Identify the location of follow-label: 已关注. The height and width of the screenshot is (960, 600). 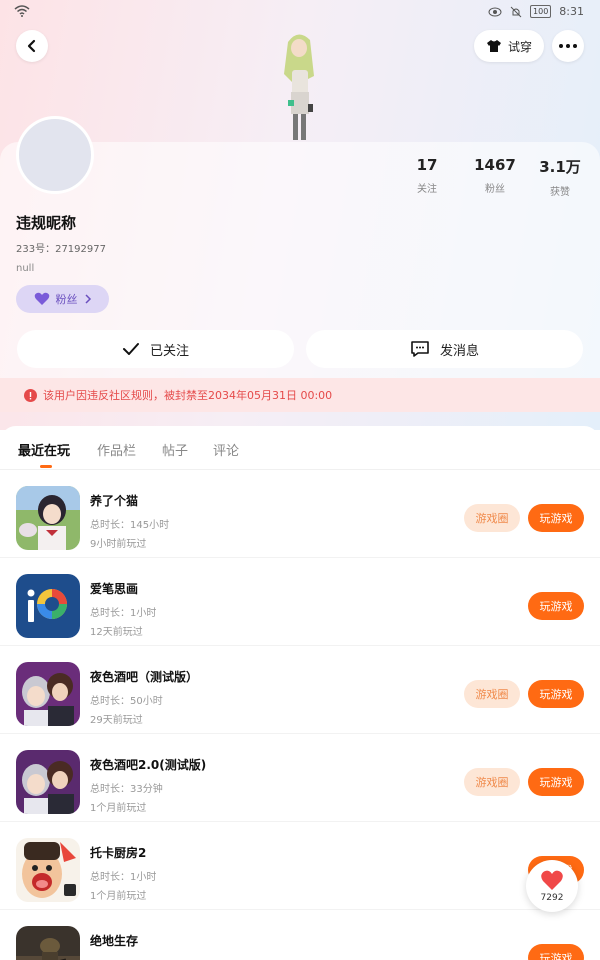
(169, 351).